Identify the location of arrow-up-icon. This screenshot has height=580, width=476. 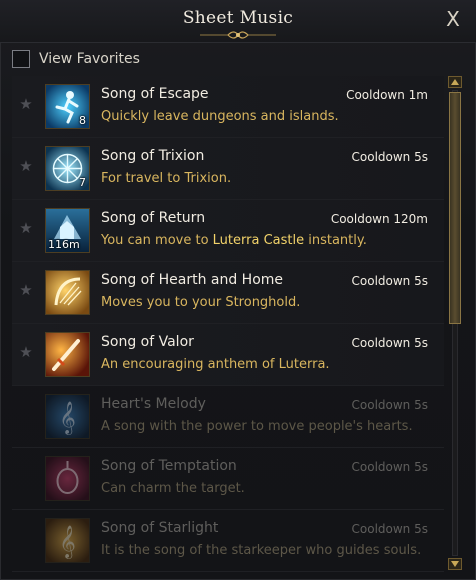
(455, 82).